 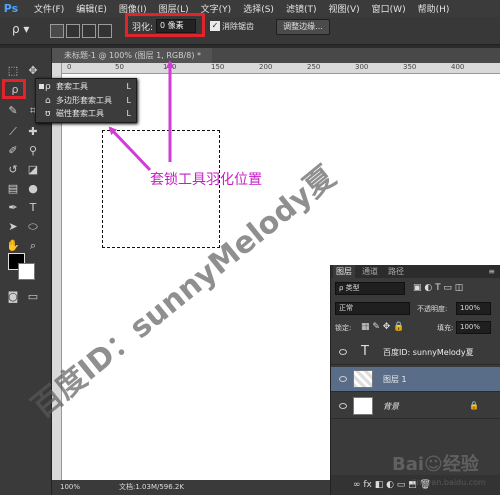 What do you see at coordinates (445, 328) in the screenshot?
I see `fill-label: 填充:` at bounding box center [445, 328].